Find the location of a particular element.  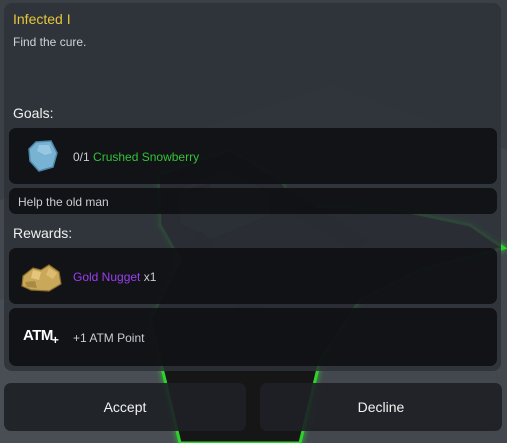

reward-item-gold-nugget: Gold Nugget x1 is located at coordinates (253, 276).